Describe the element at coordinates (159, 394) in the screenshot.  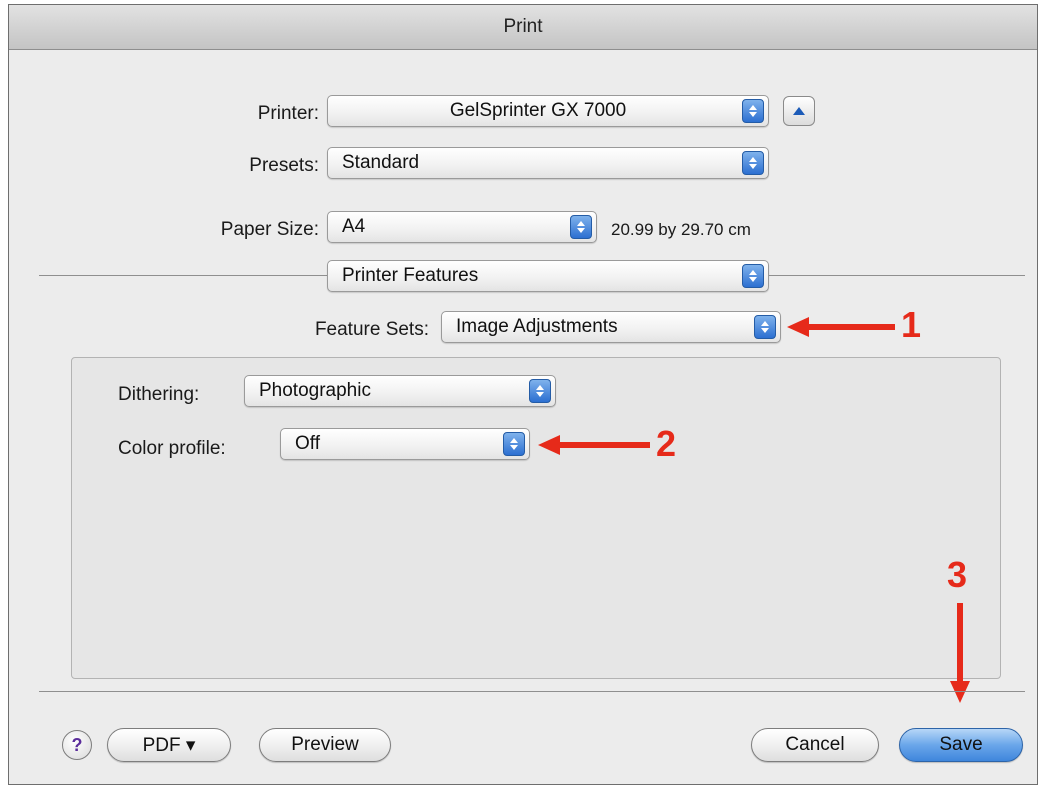
I see `dithering-label: Dithering:` at that location.